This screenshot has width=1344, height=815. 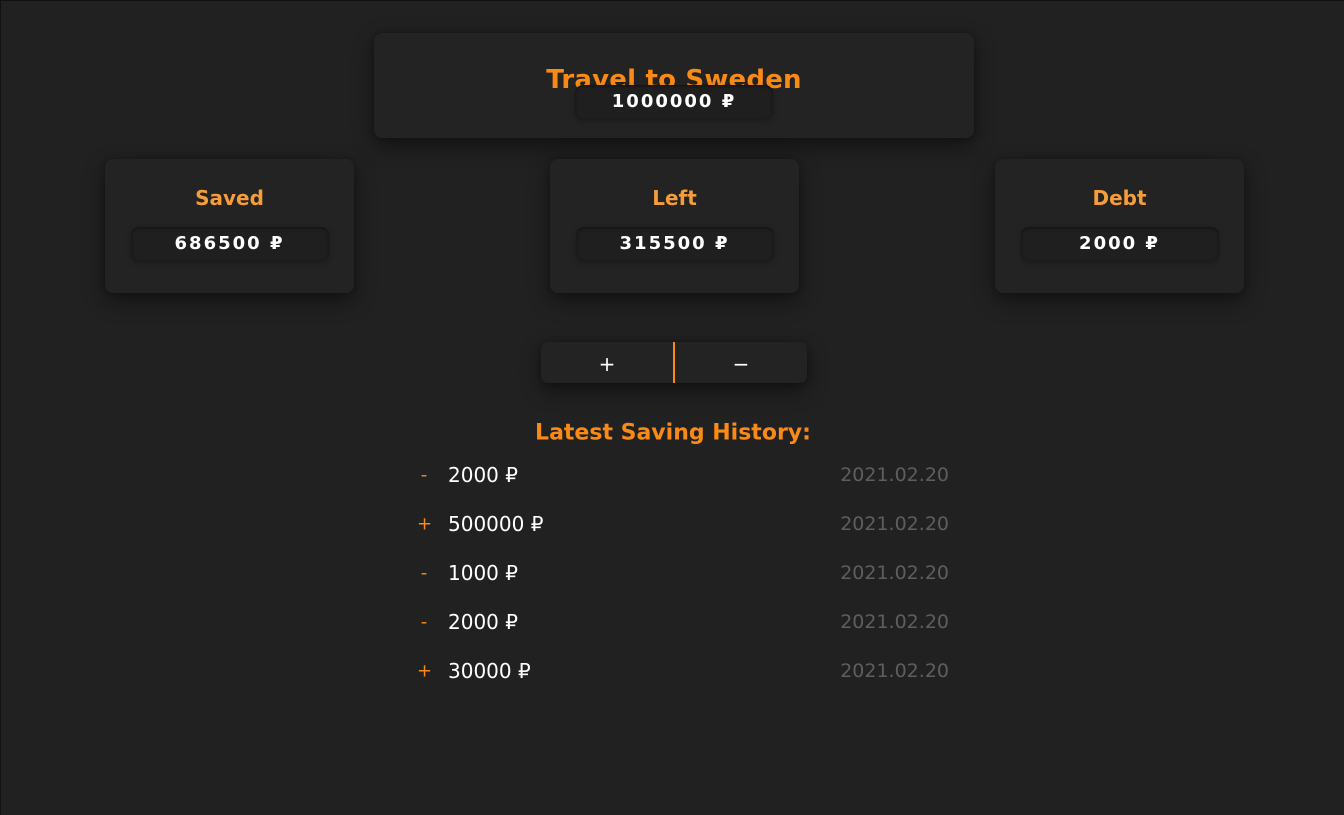 What do you see at coordinates (691, 526) in the screenshot?
I see `history-row: + 500000 ₽ 2021.02.20` at bounding box center [691, 526].